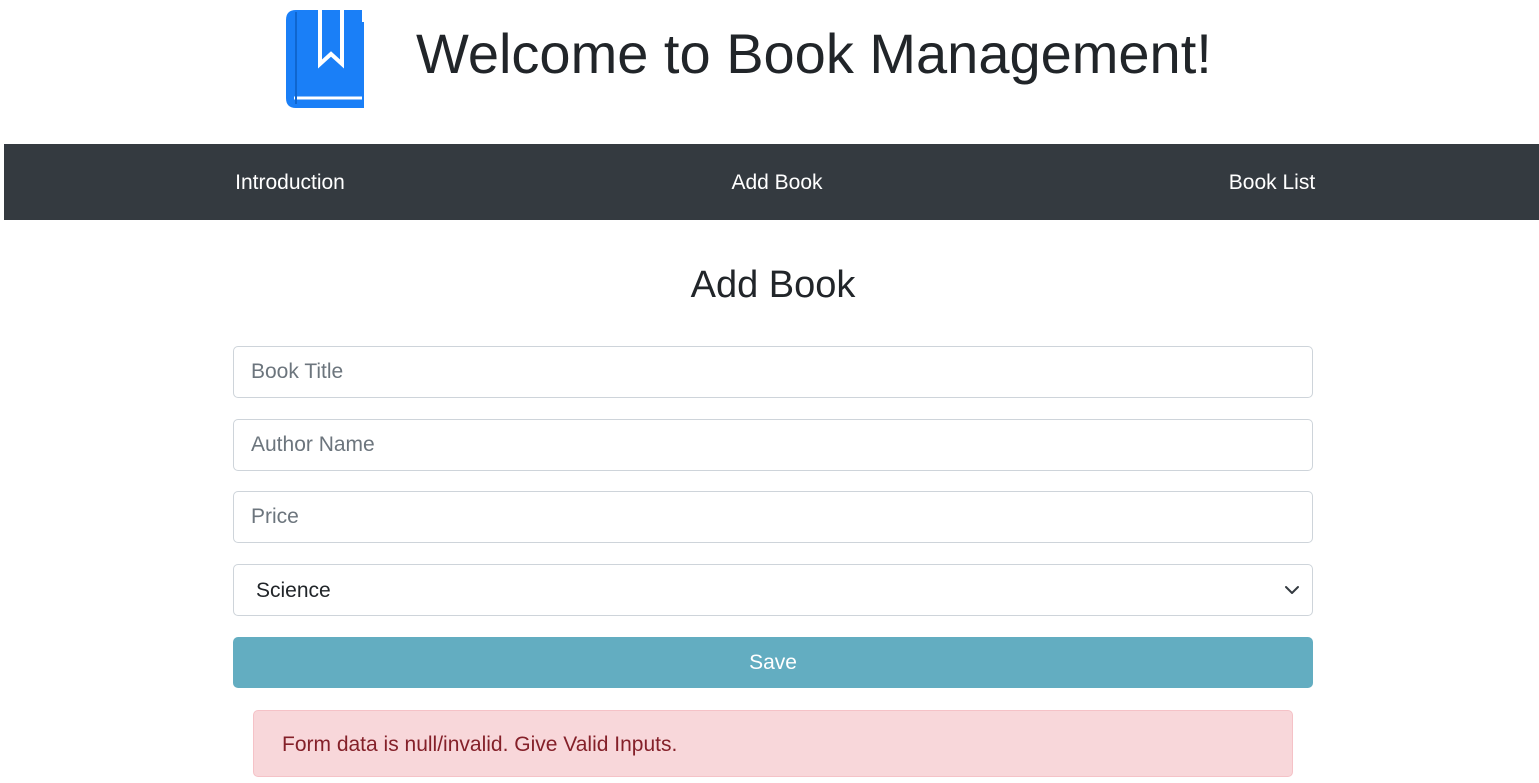 This screenshot has height=783, width=1539. Describe the element at coordinates (776, 182) in the screenshot. I see `nav-link-add-book: Add Book` at that location.